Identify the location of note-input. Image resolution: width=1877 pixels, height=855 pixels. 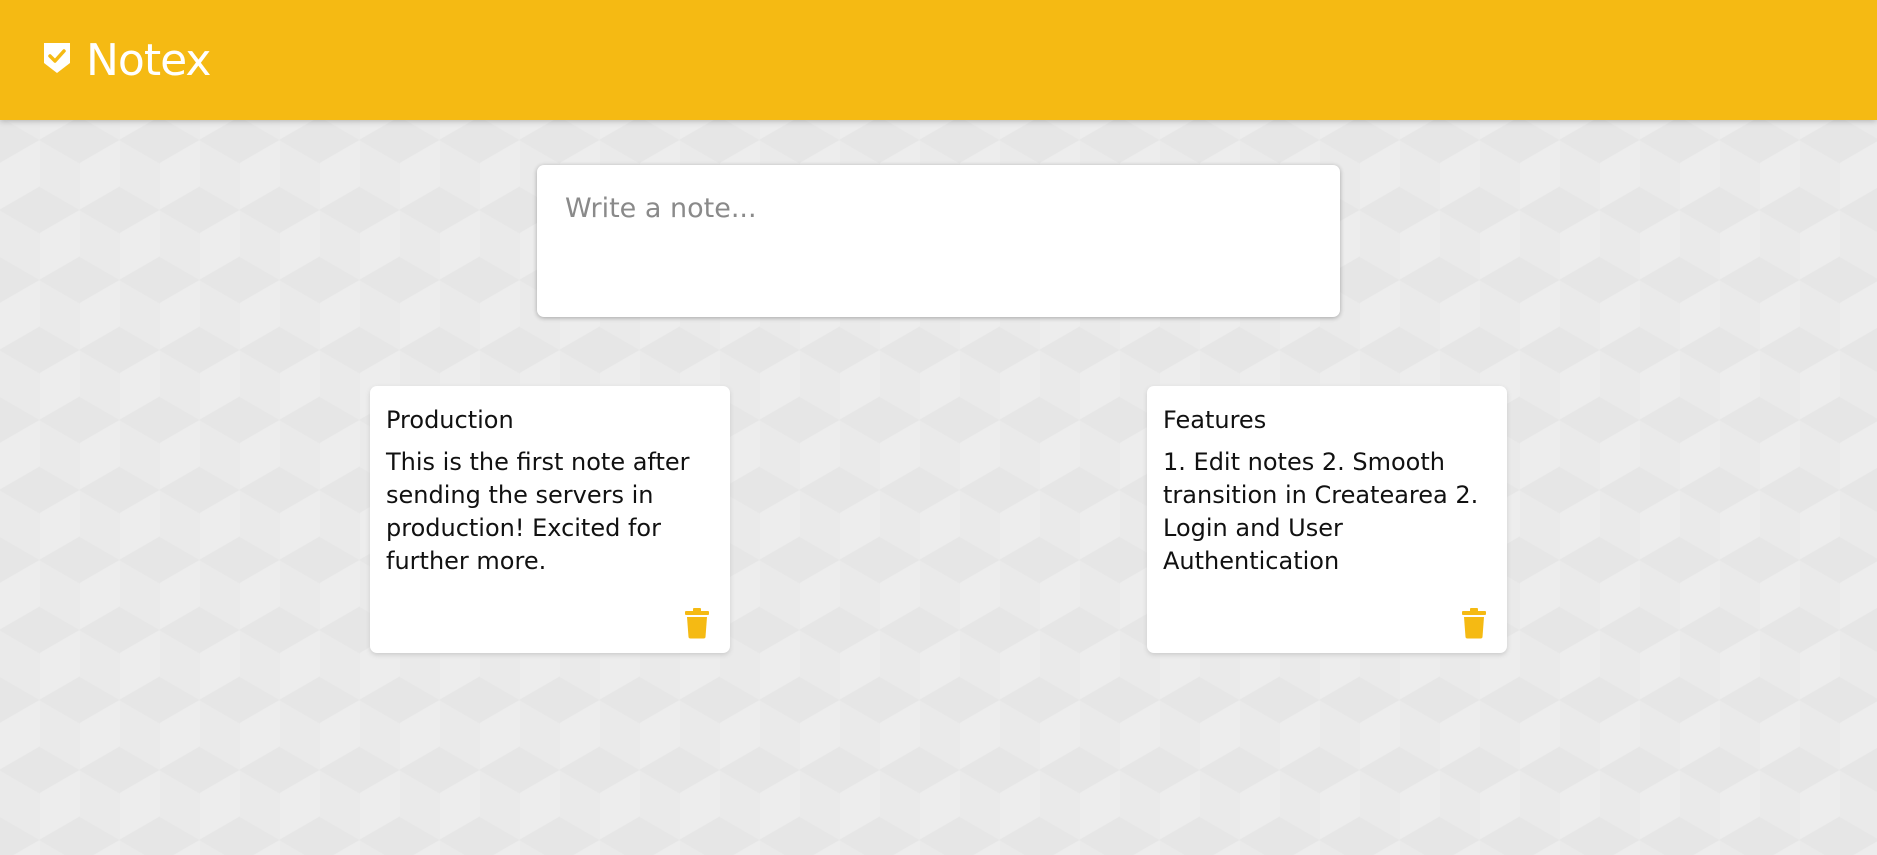
(938, 241).